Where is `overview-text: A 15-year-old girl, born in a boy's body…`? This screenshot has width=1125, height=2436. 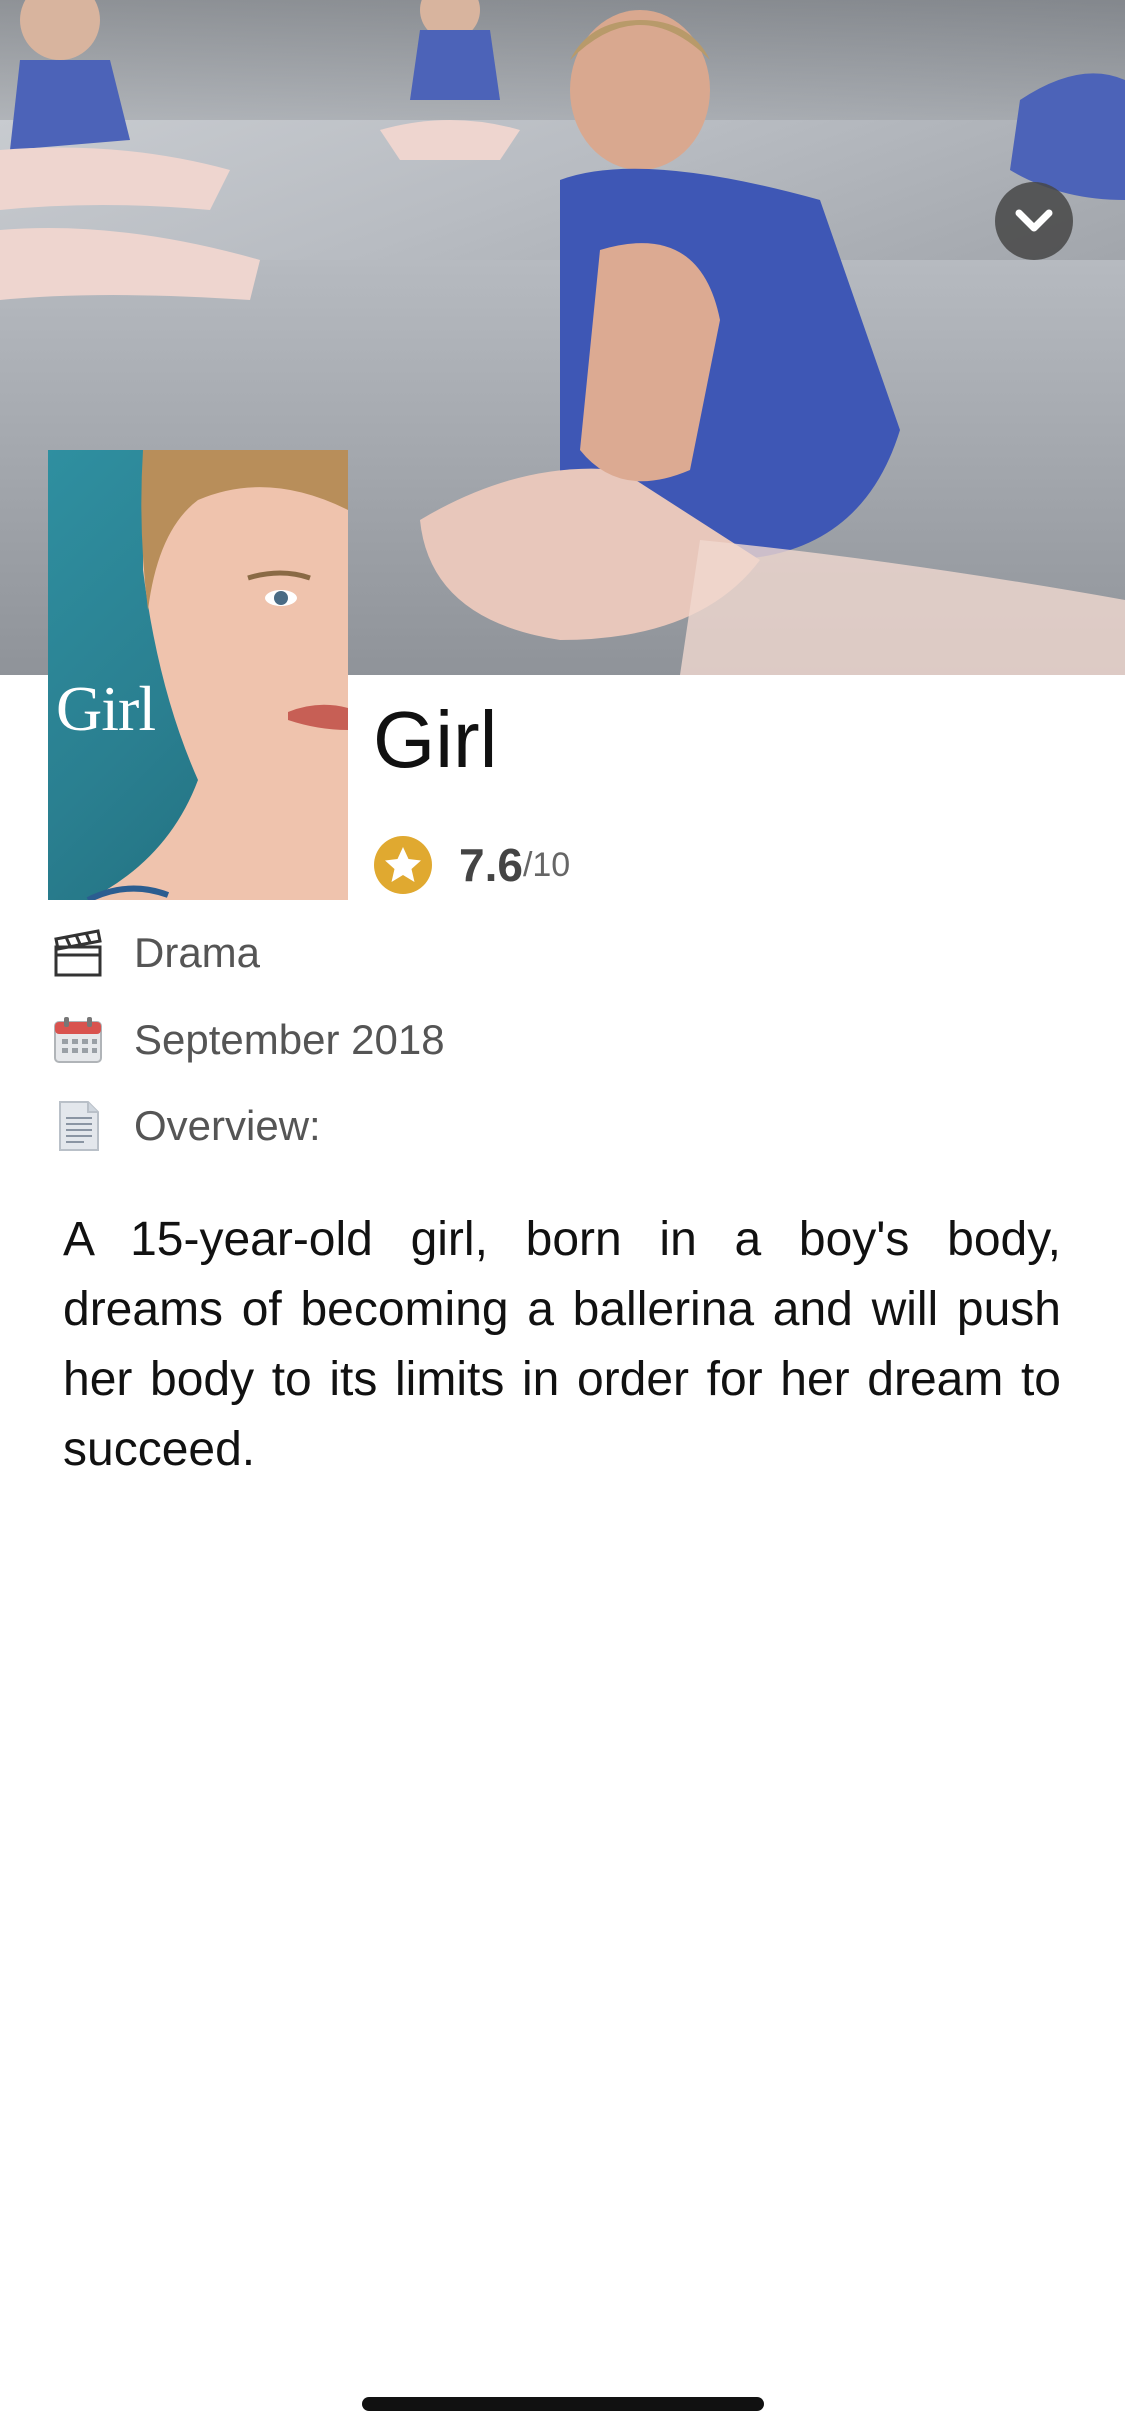
overview-text: A 15-year-old girl, born in a boy's body… is located at coordinates (562, 1344).